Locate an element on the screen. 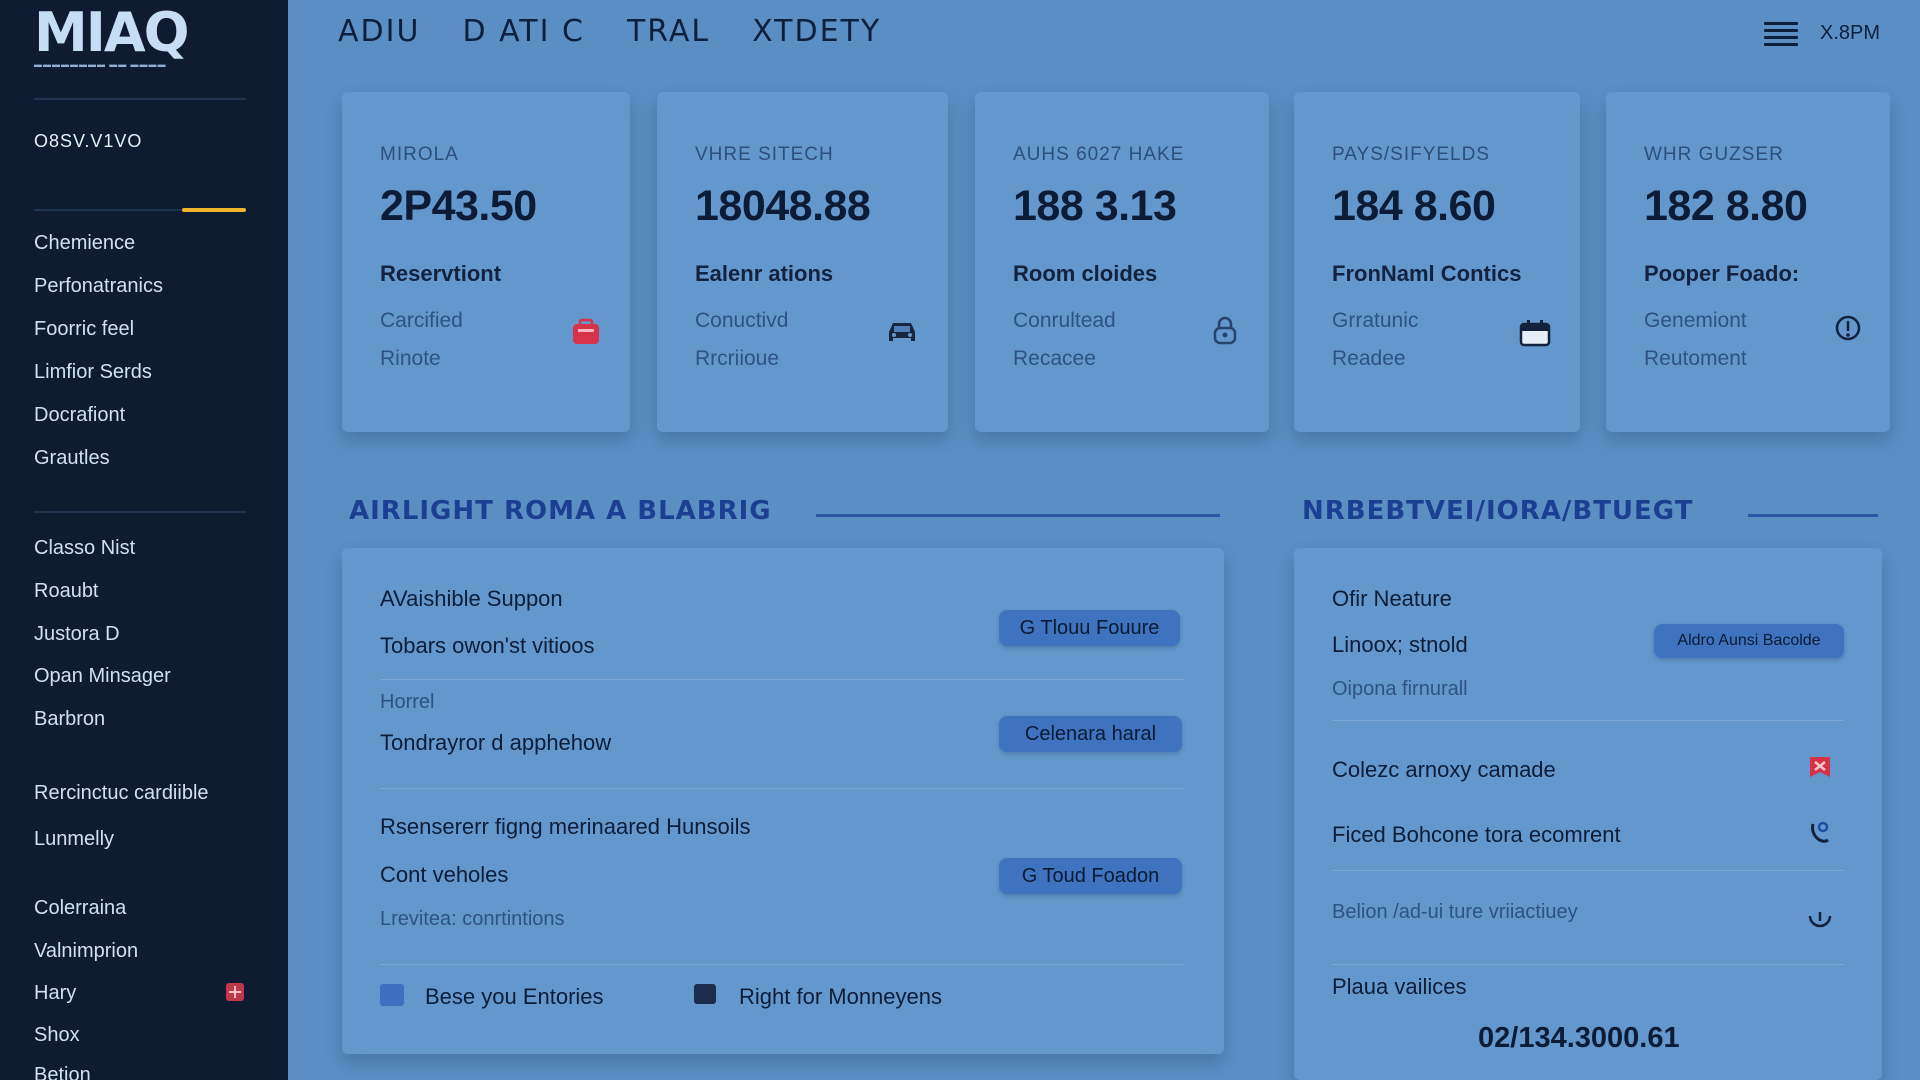  card-title: PAYS/SIFYELDS is located at coordinates (1411, 154).